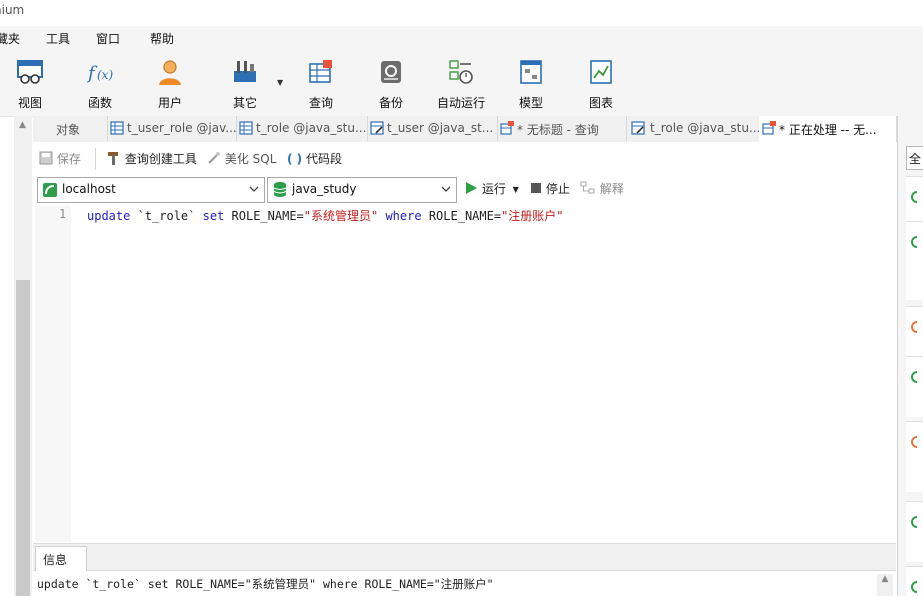  What do you see at coordinates (170, 86) in the screenshot?
I see `toolbar-user-button: 用户` at bounding box center [170, 86].